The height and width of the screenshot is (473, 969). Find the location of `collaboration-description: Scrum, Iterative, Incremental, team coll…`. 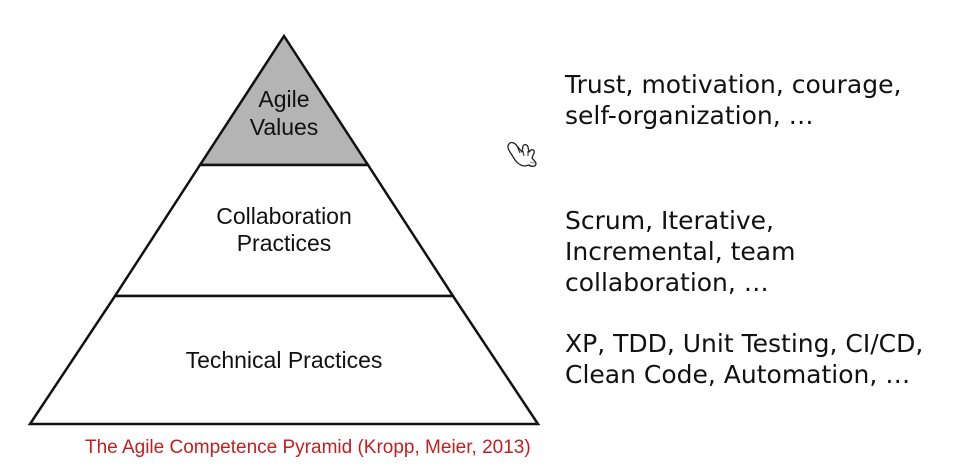

collaboration-description: Scrum, Iterative, Incremental, team coll… is located at coordinates (680, 251).